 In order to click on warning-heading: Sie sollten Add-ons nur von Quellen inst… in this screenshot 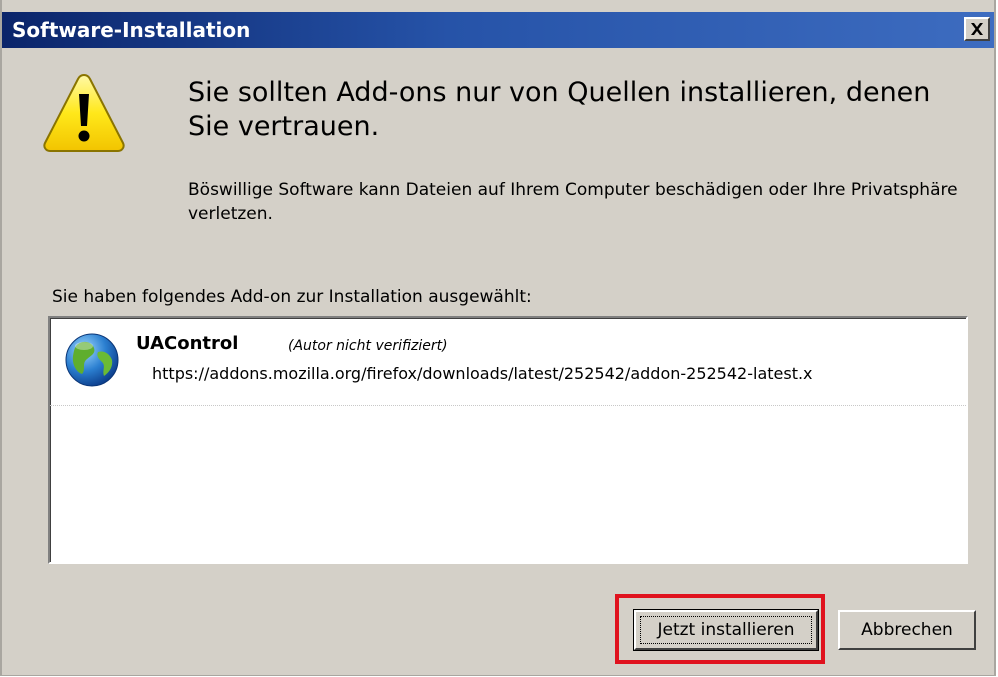, I will do `click(559, 109)`.